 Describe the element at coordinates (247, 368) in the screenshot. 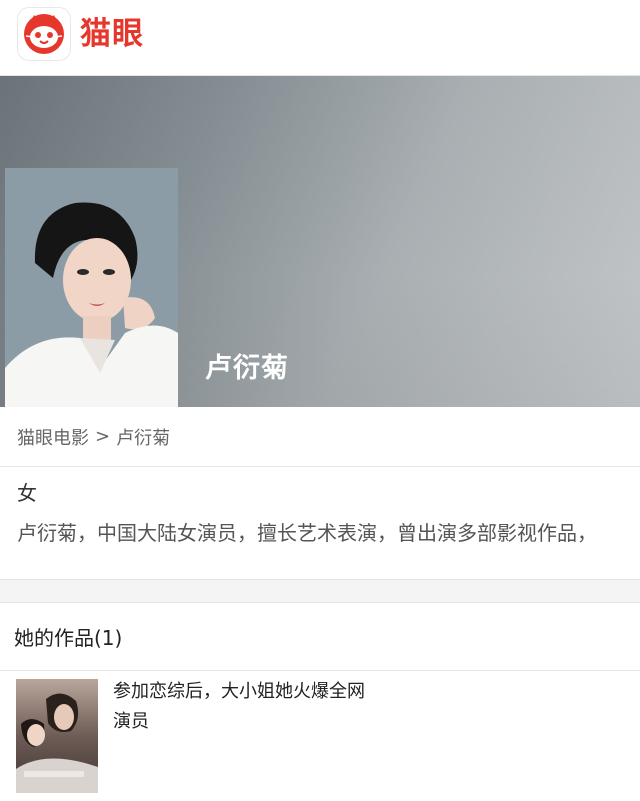

I see `actor-name: 卢衍菊` at that location.